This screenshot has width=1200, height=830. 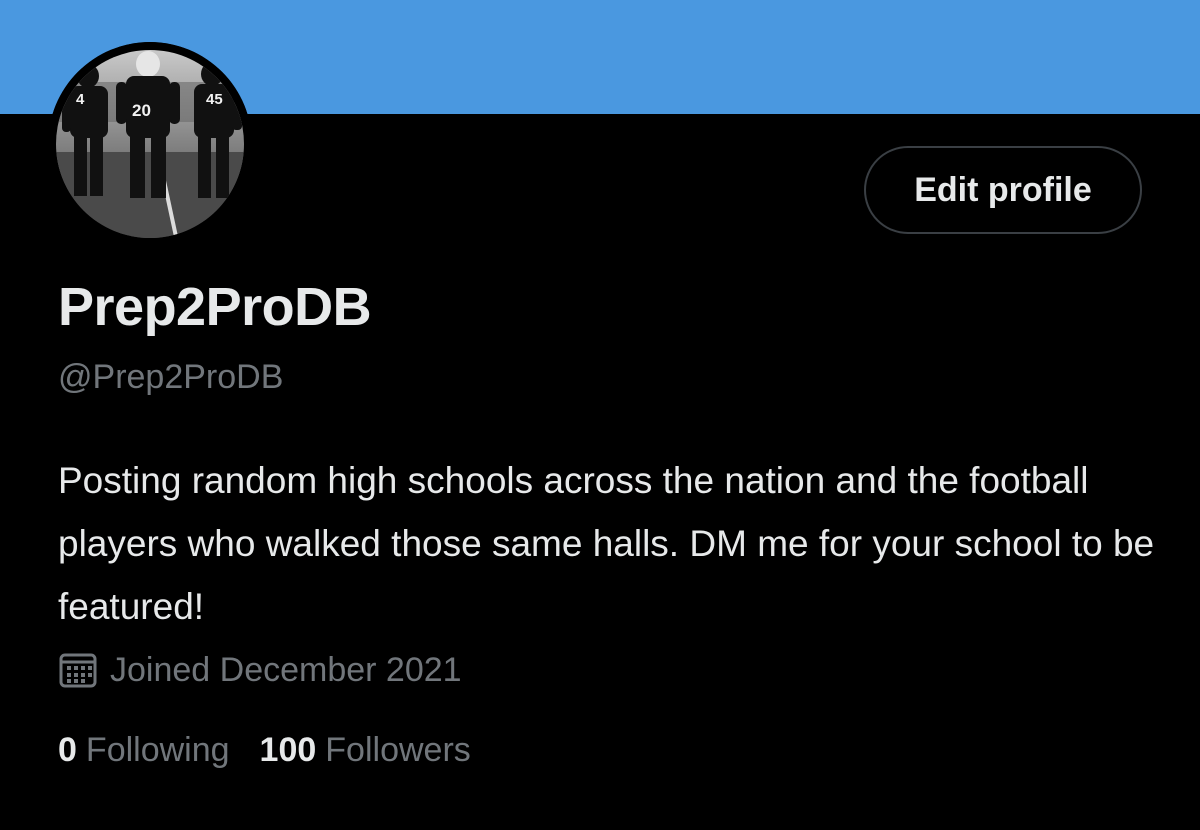 I want to click on avatar-jersey-45: 45, so click(x=214, y=99).